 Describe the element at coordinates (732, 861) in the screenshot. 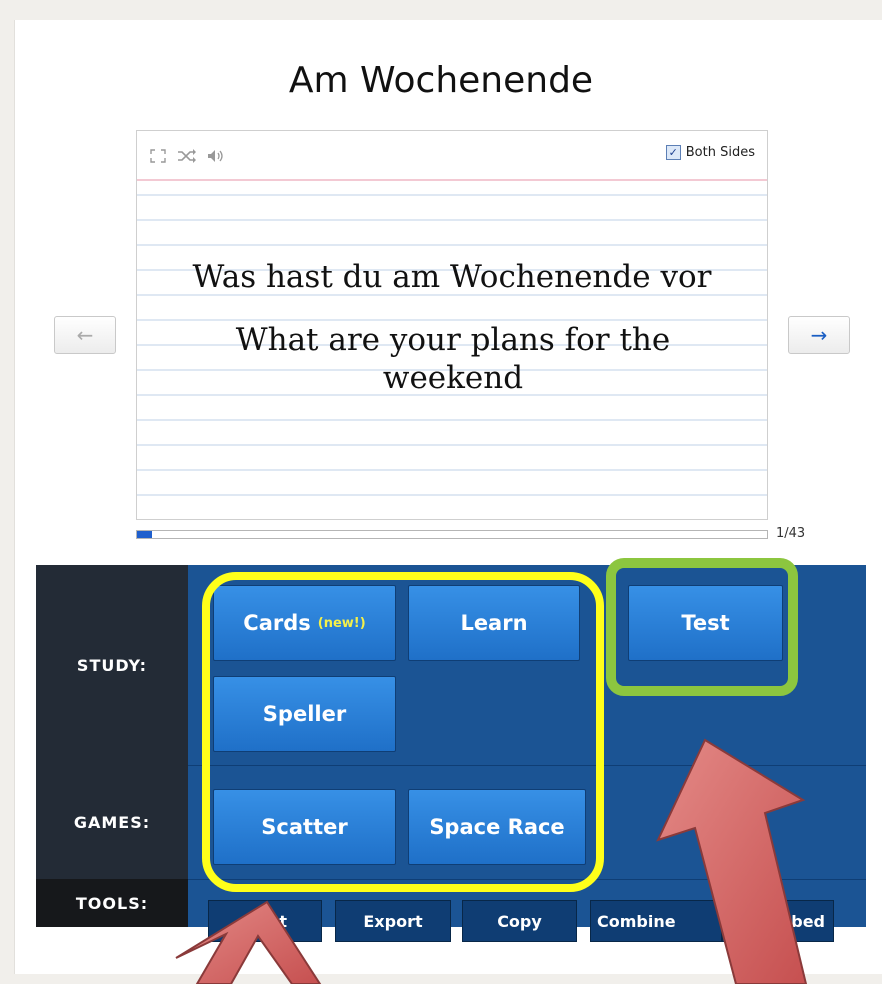

I see `arrow-up-test-icon` at that location.